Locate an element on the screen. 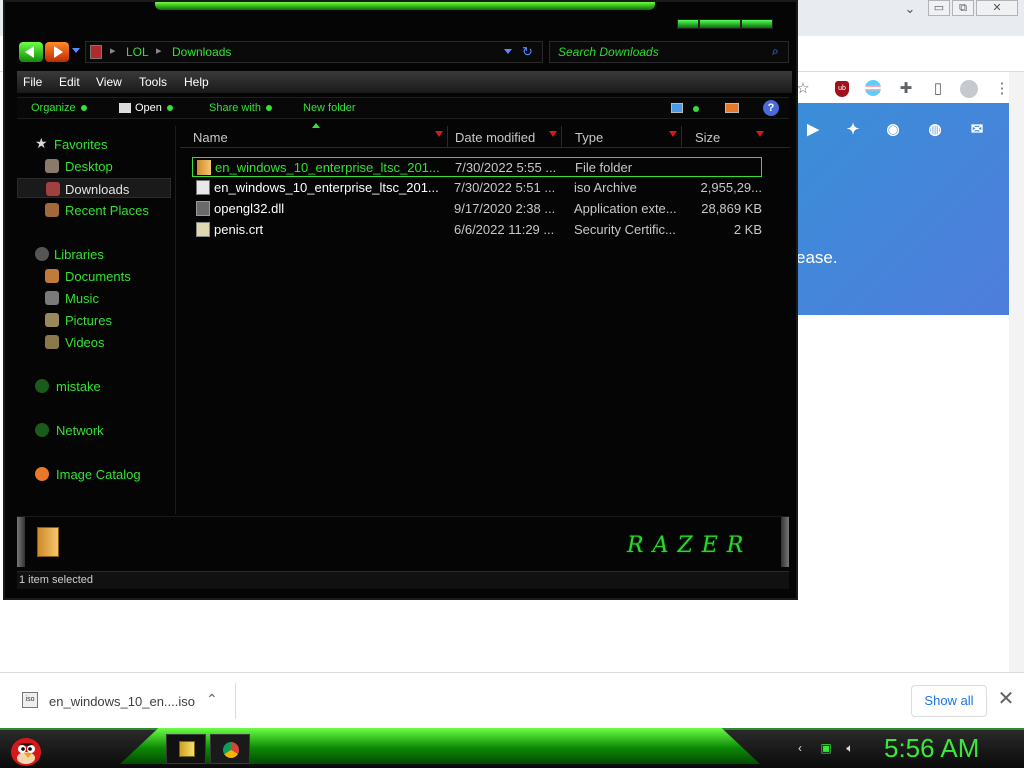 This screenshot has height=773, width=1024. nav-image-catalog: Image Catalog is located at coordinates (94, 474).